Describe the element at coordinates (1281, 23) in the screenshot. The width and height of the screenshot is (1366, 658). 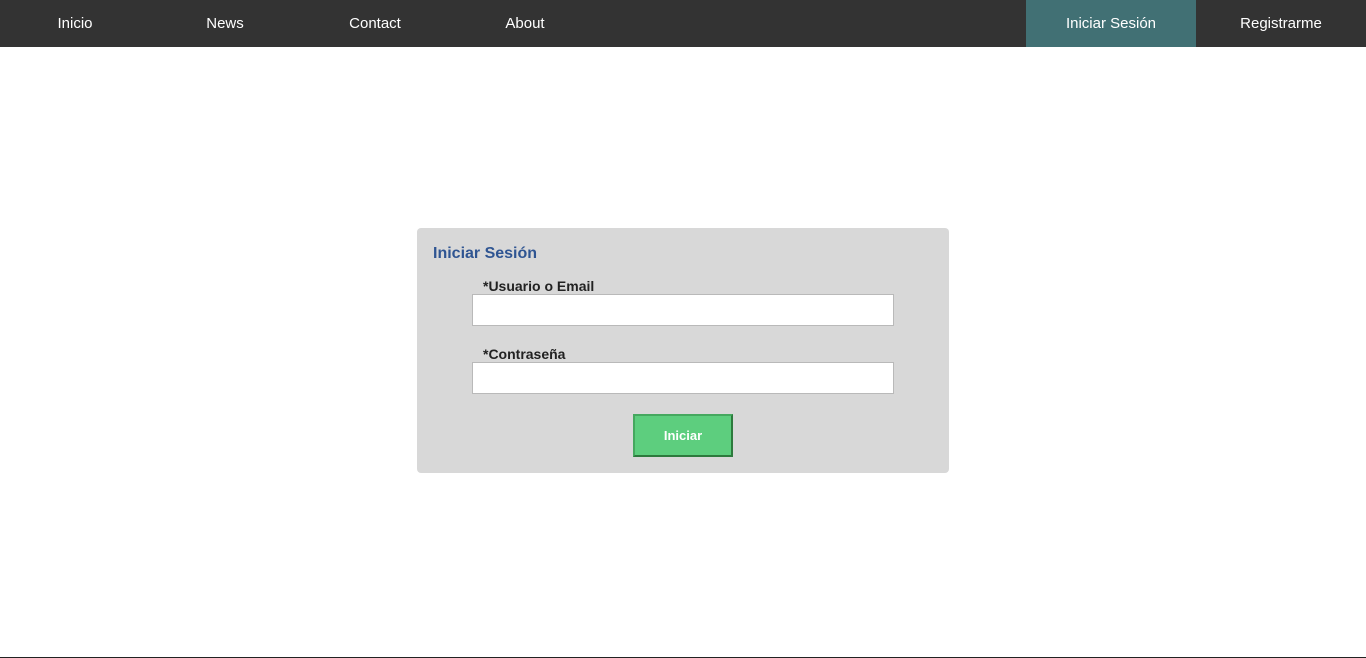
I see `nav-item-registrarme: Registrarme` at that location.